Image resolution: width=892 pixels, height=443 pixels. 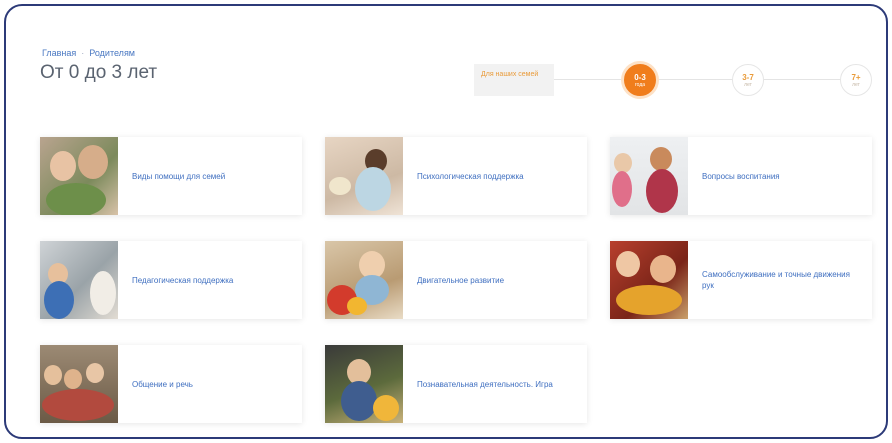 I want to click on card-self-care: Самообслуживание и точные движения рук, so click(x=741, y=280).